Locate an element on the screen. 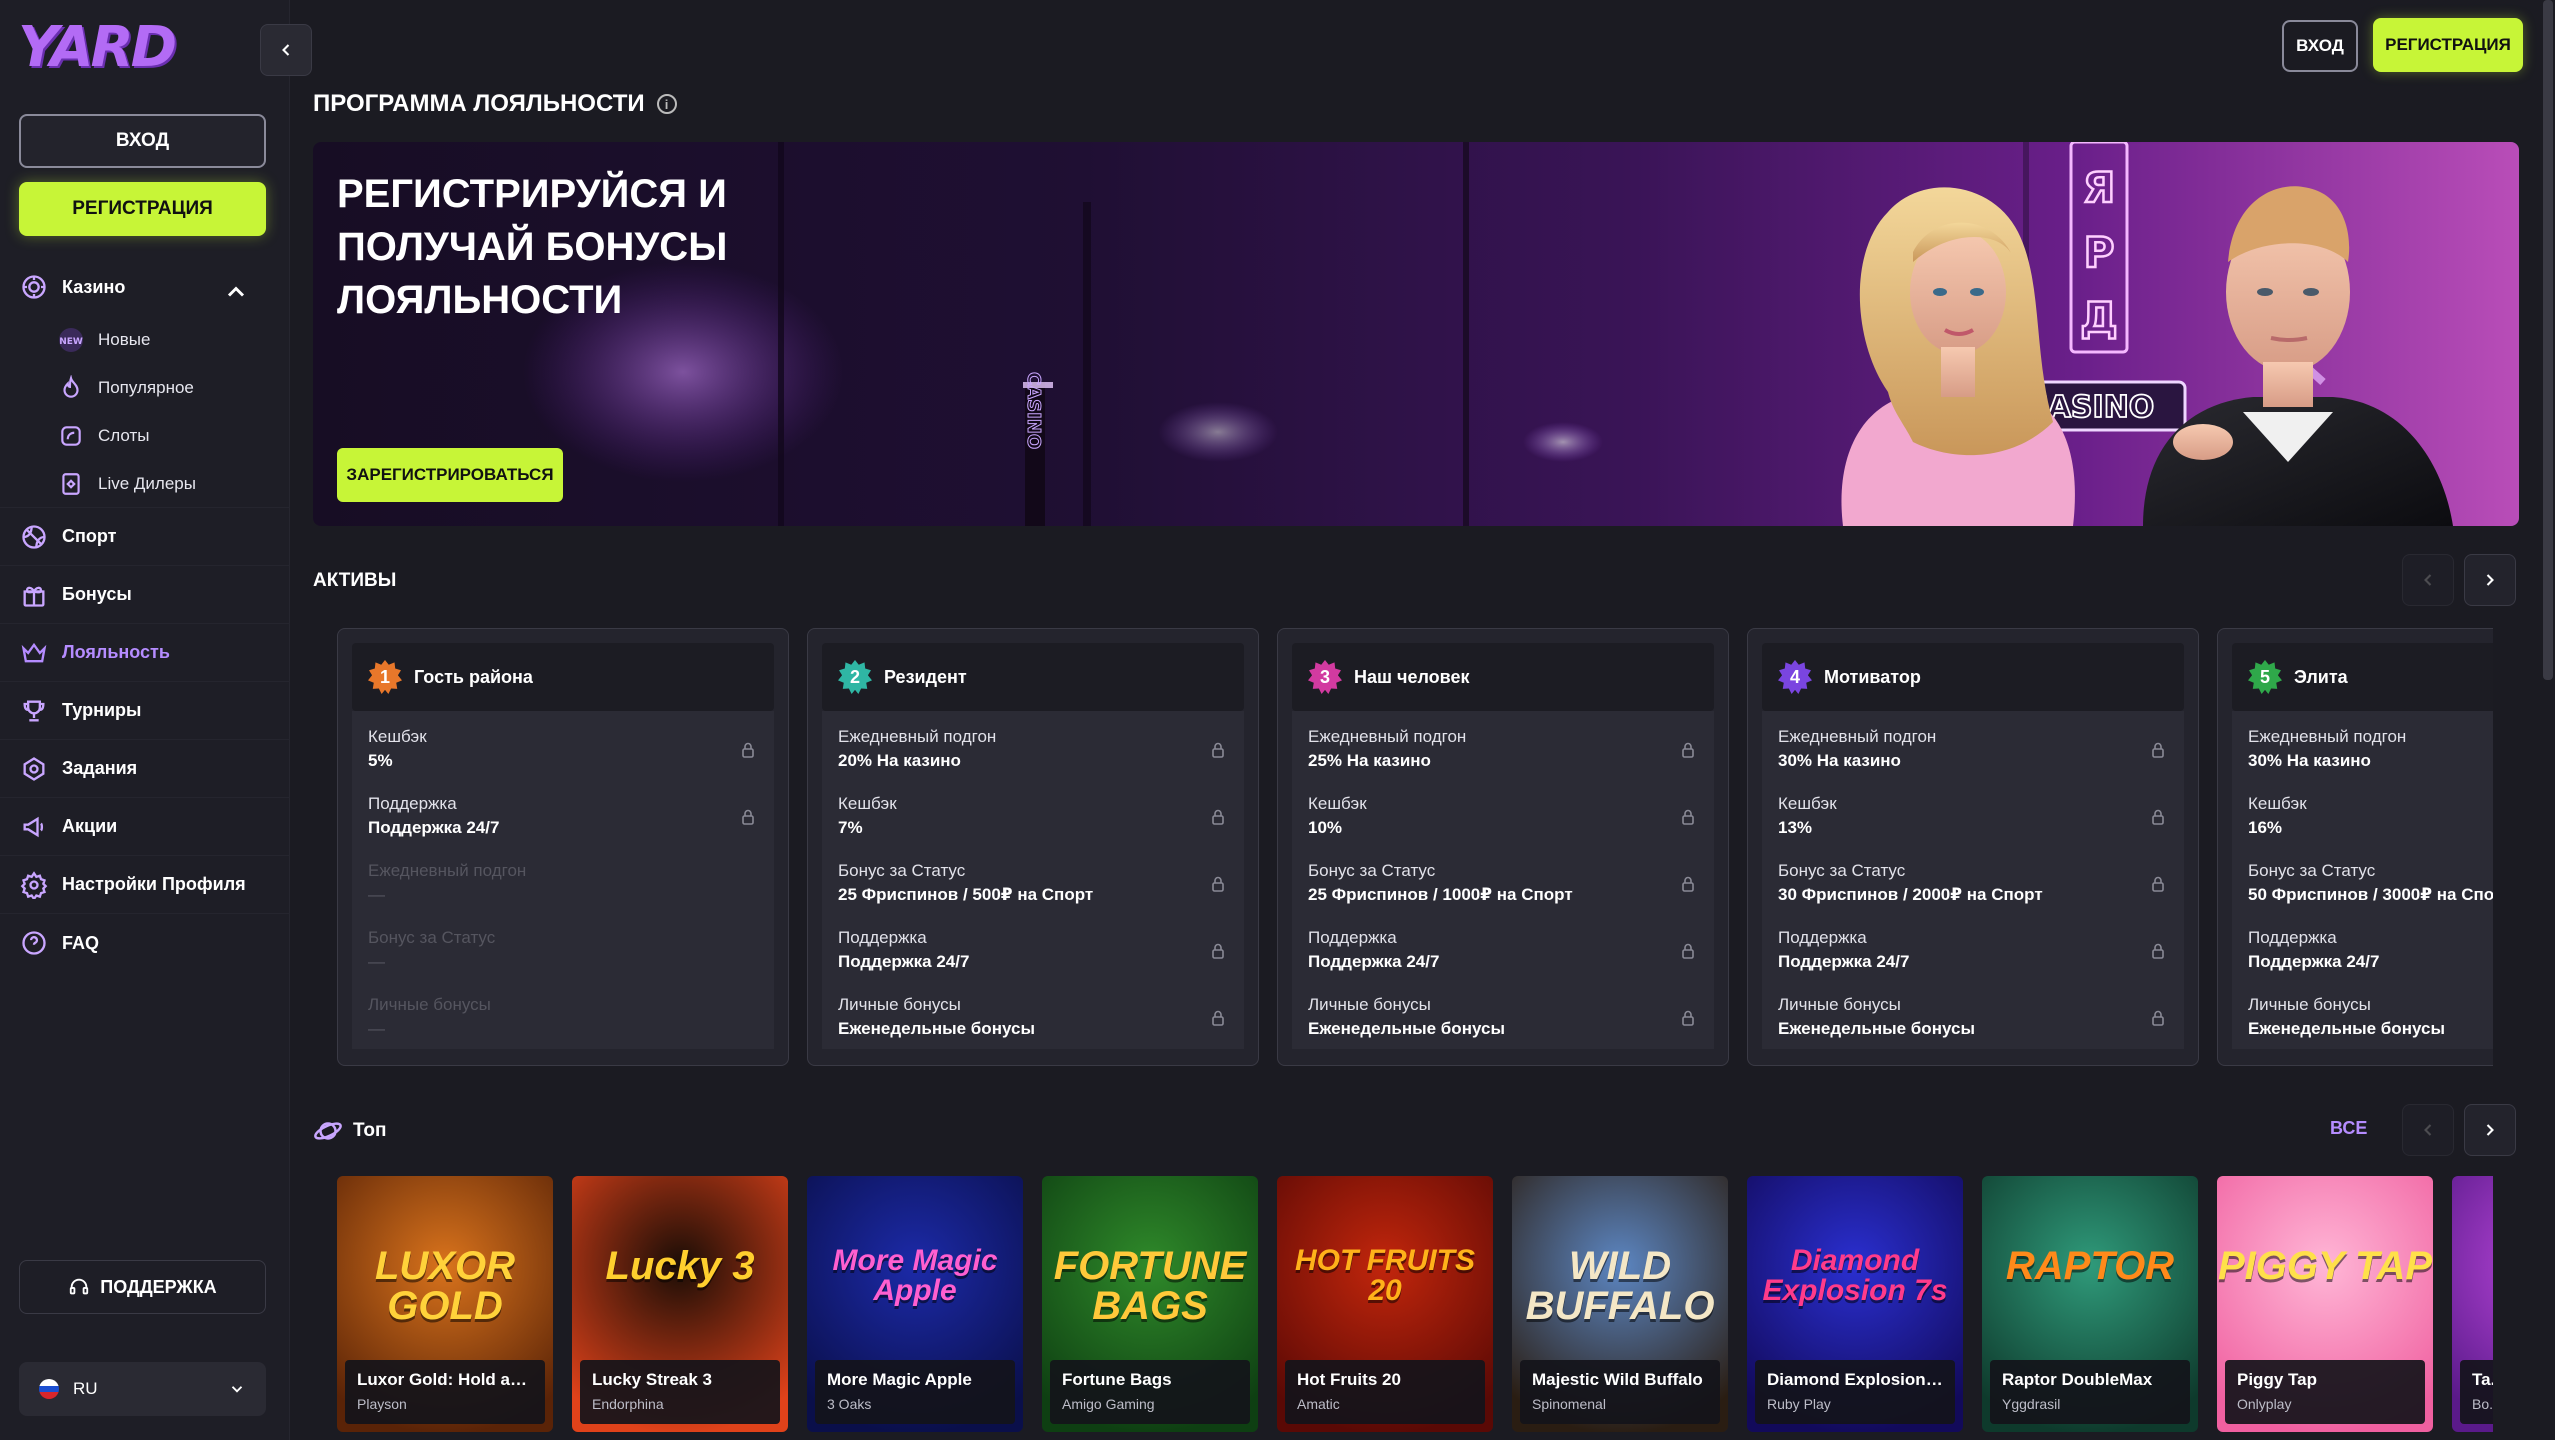  level-badge-icon: 3 is located at coordinates (1325, 677).